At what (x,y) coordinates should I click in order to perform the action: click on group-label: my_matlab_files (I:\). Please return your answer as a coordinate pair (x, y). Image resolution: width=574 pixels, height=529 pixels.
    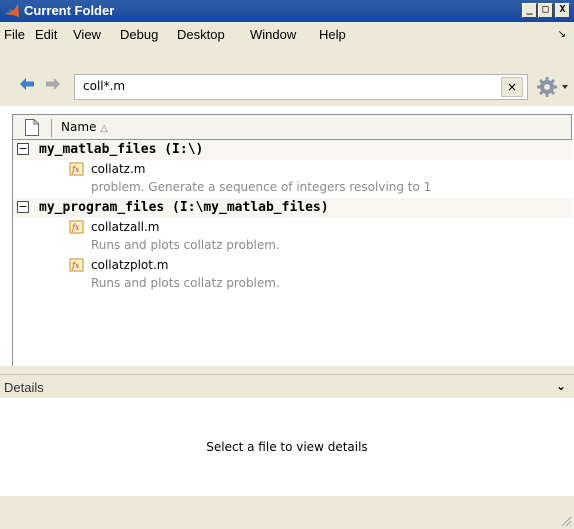
    Looking at the image, I should click on (121, 149).